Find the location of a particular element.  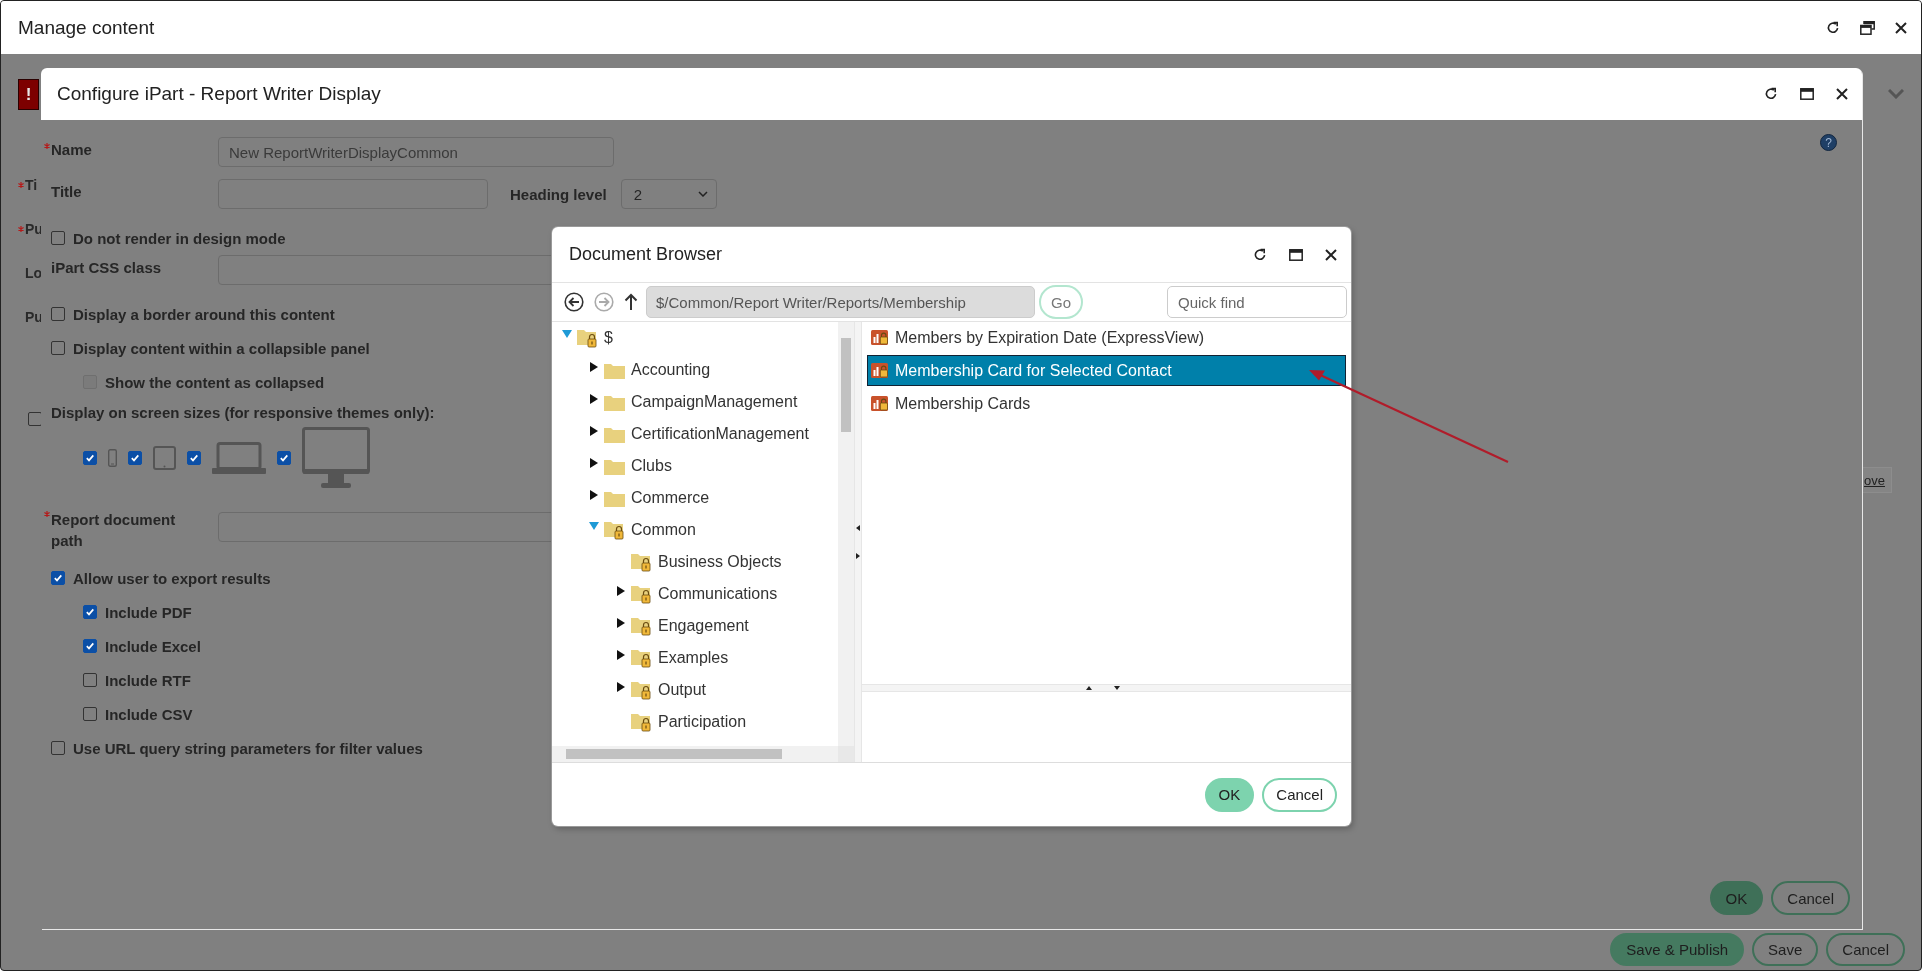

field-label: Heading level is located at coordinates (558, 194).